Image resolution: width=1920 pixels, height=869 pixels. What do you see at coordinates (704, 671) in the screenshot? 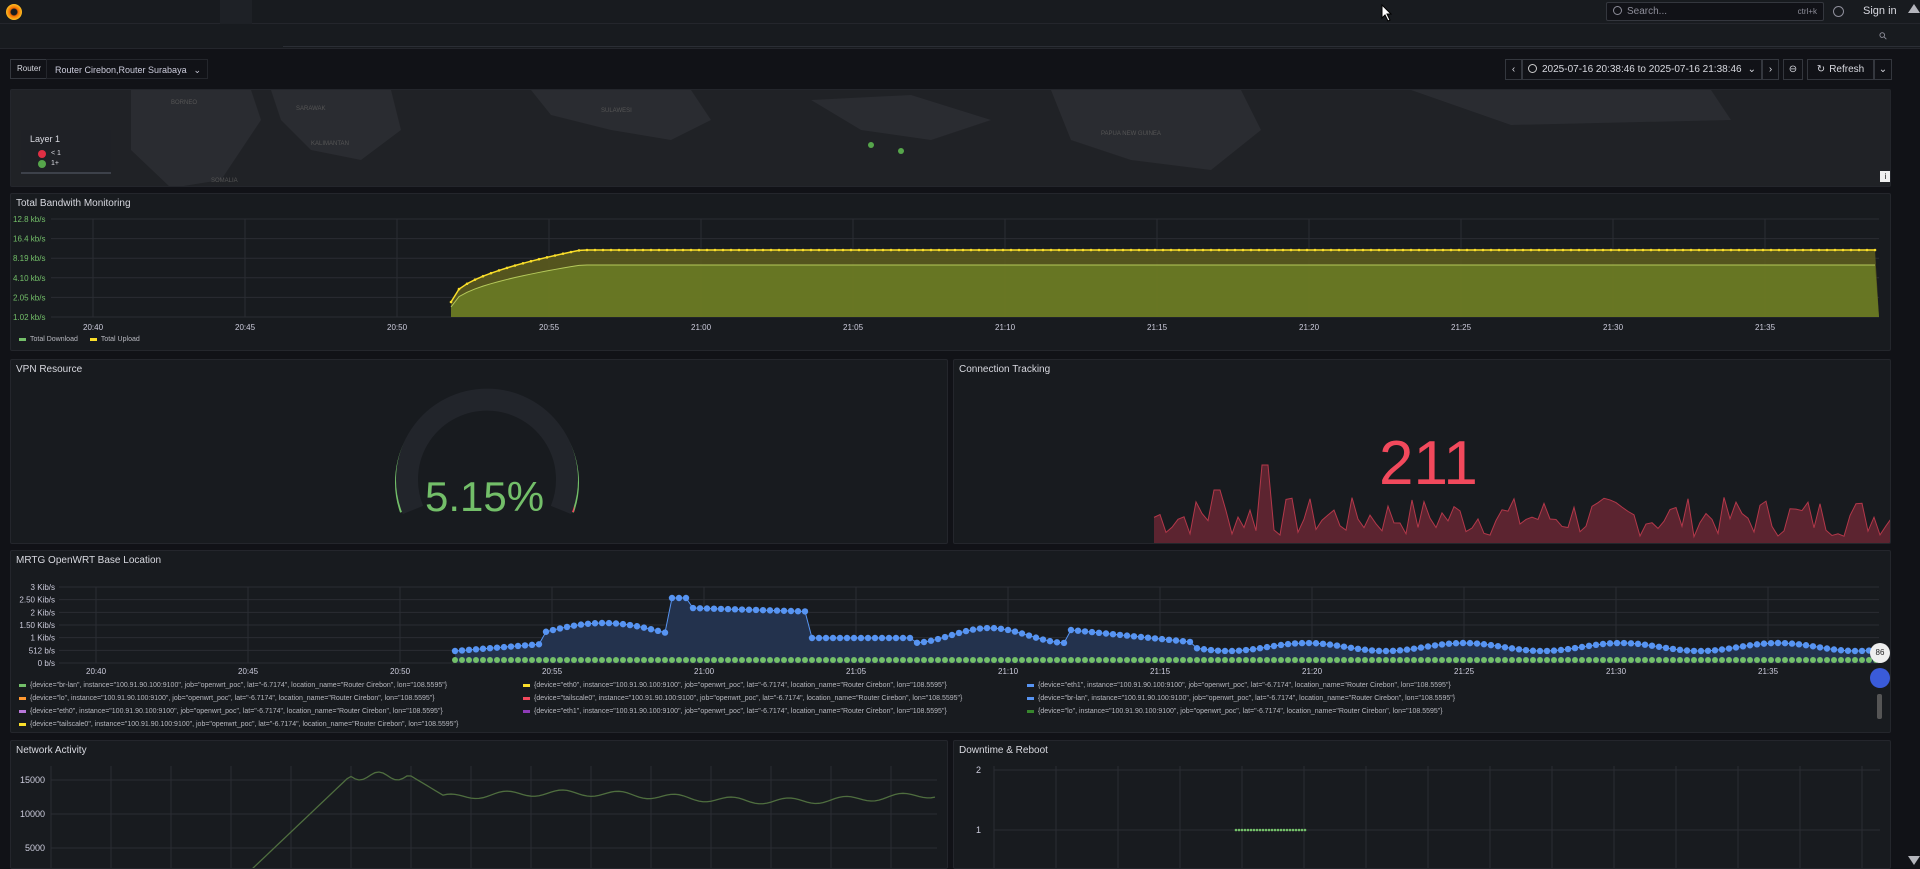
I see `x-tick-label: 21:00` at bounding box center [704, 671].